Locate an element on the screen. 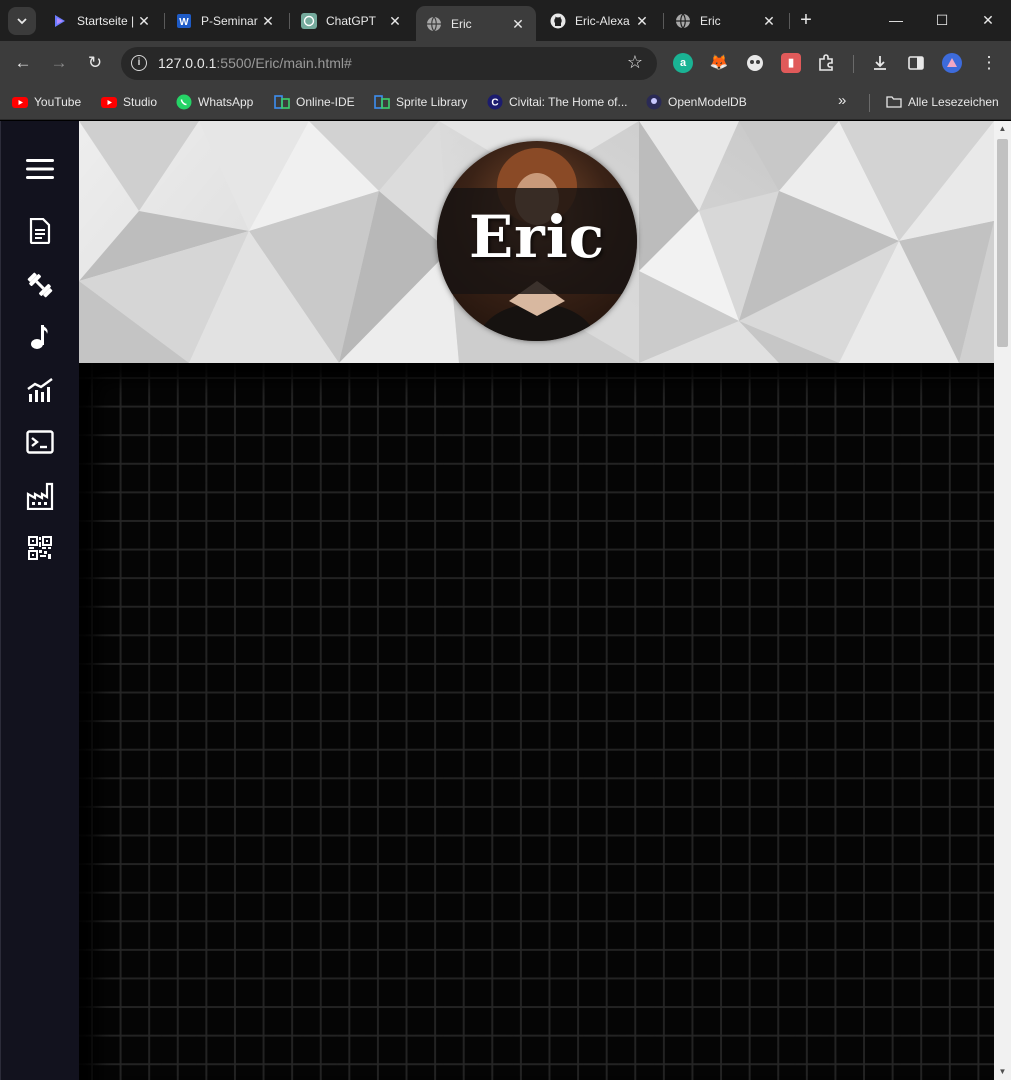  copilot-icon is located at coordinates (60, 21).